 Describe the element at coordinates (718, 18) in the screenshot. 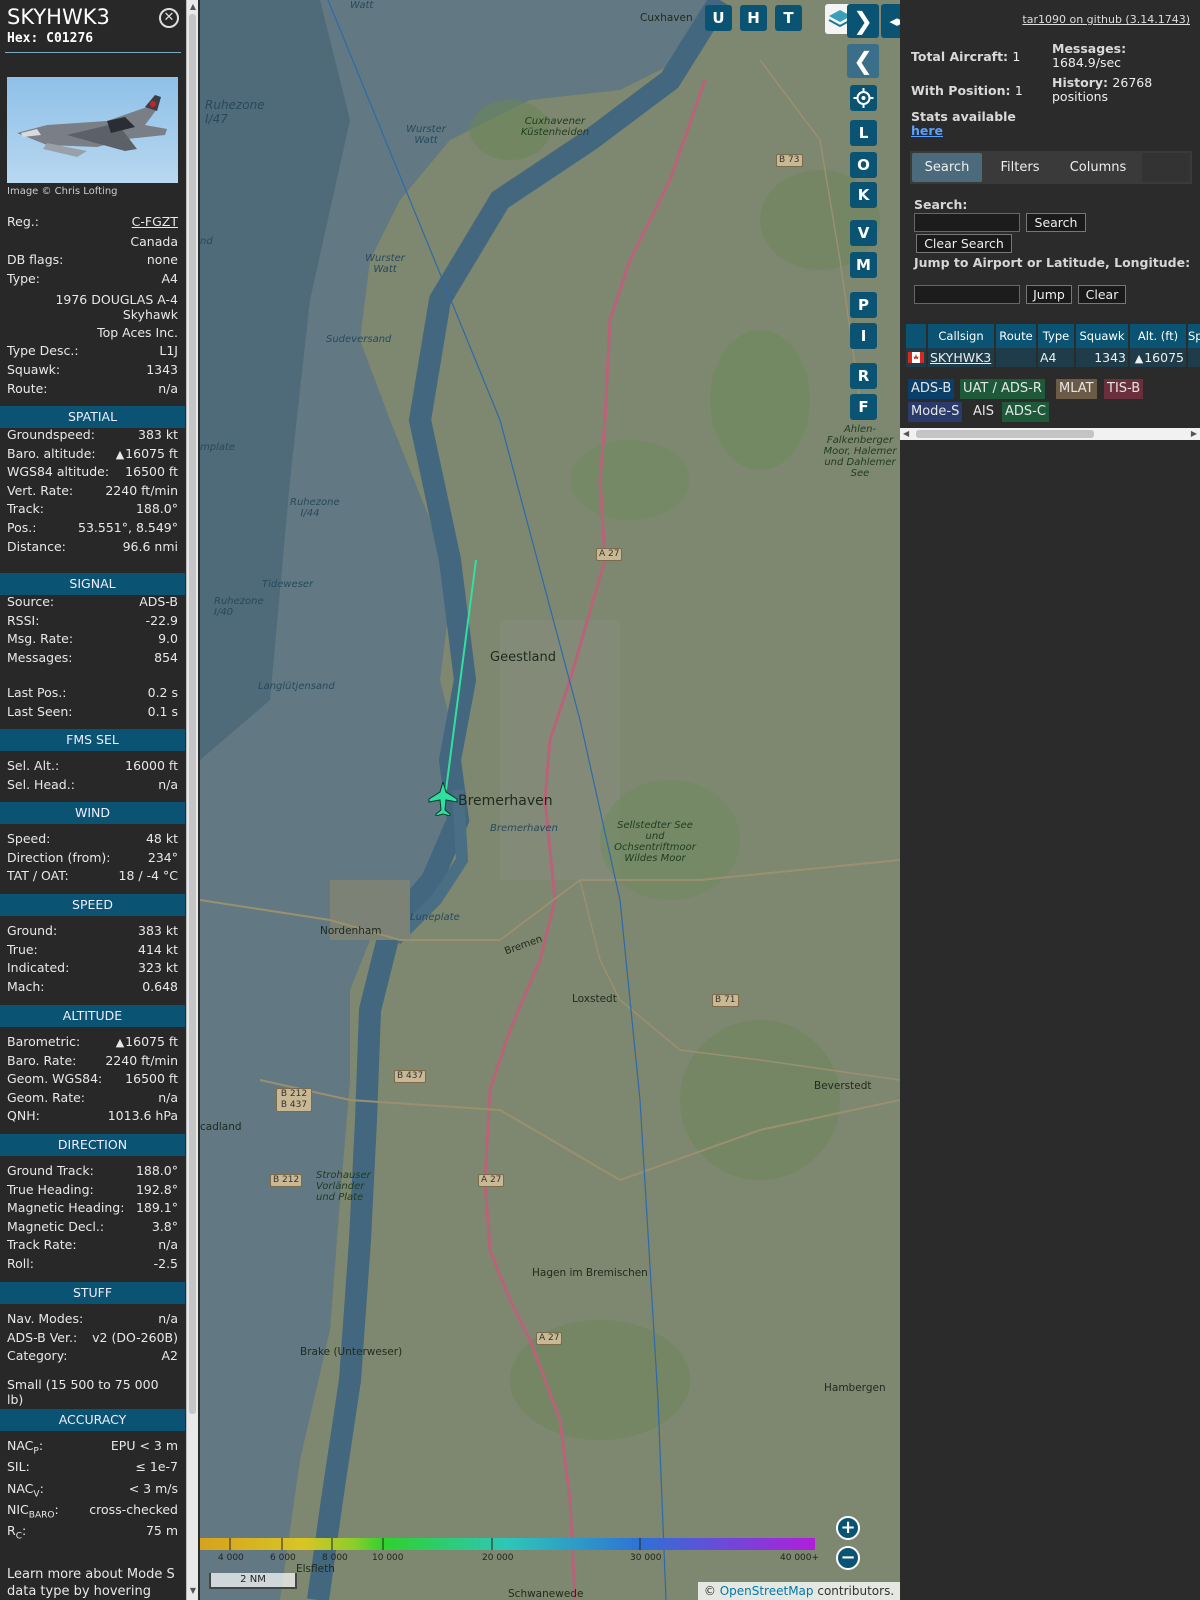

I see `map-button-u: U` at that location.